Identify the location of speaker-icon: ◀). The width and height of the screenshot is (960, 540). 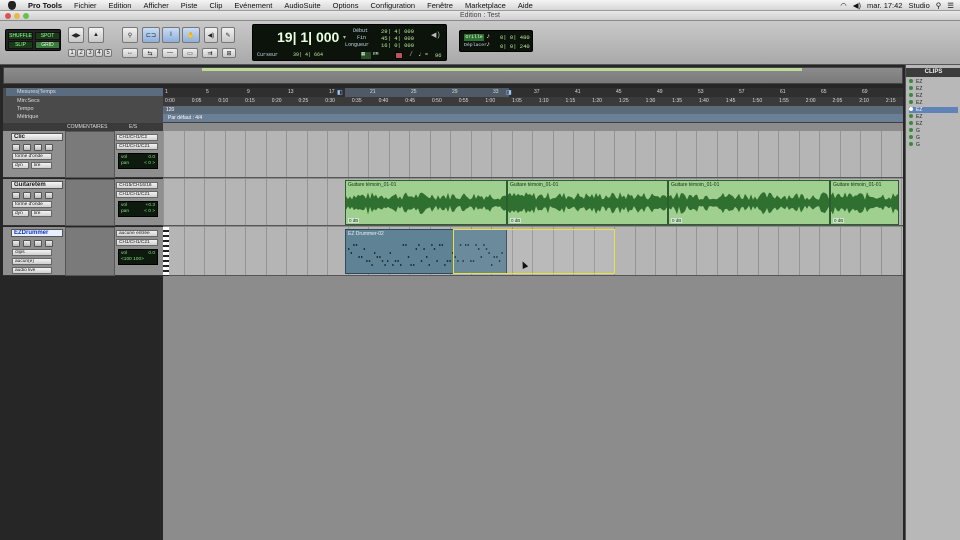
(436, 35).